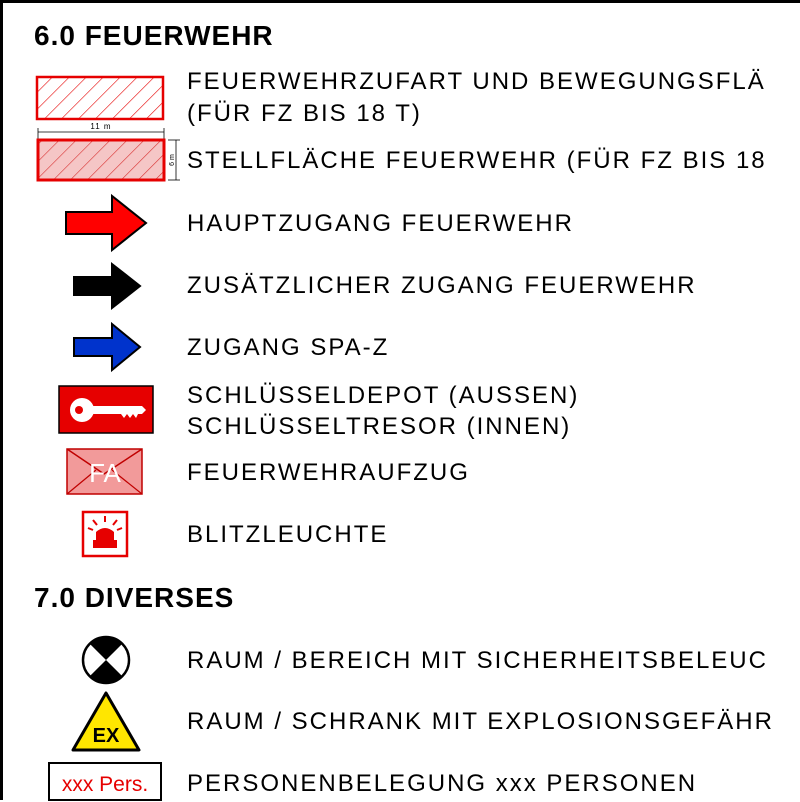 The width and height of the screenshot is (800, 802). Describe the element at coordinates (383, 395) in the screenshot. I see `legend-label-schluesseldepot: SCHLÜSSELDEPOT (AUSSEN)` at that location.